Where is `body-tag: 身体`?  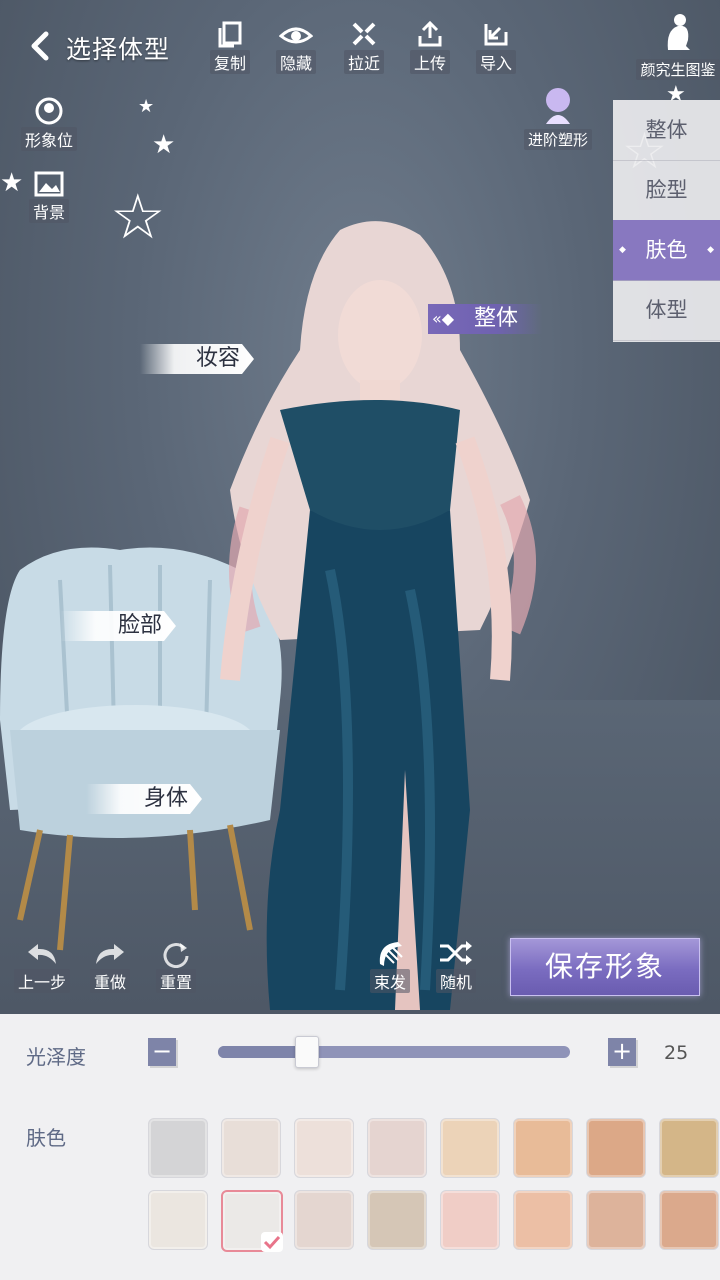 body-tag: 身体 is located at coordinates (144, 799).